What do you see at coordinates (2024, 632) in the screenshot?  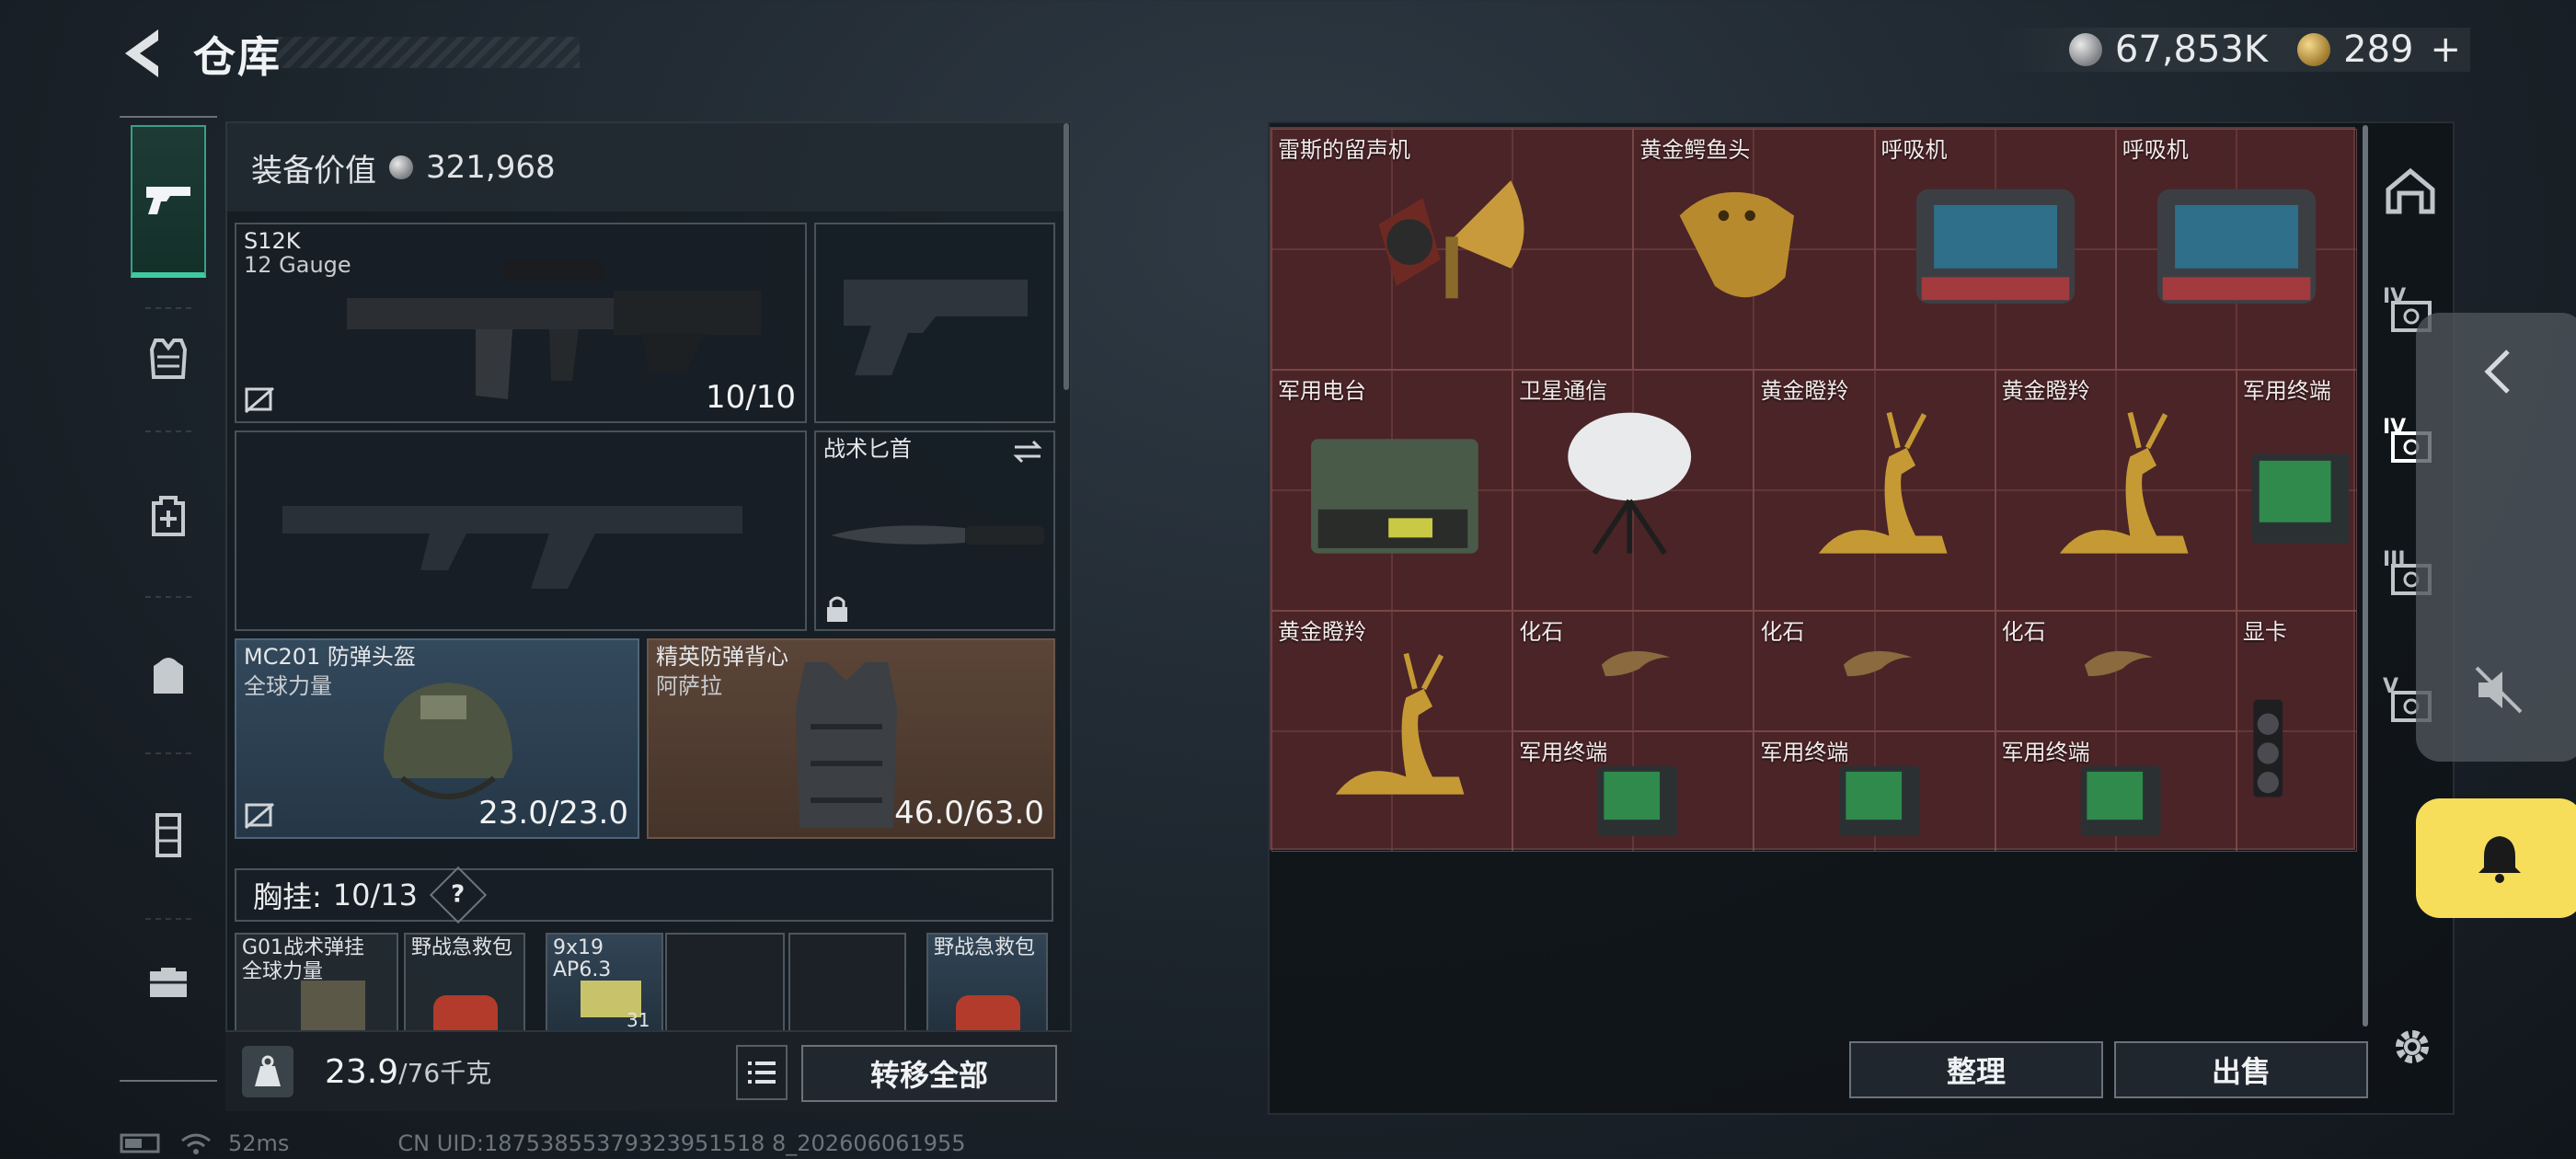 I see `storage-item-name: 化石` at bounding box center [2024, 632].